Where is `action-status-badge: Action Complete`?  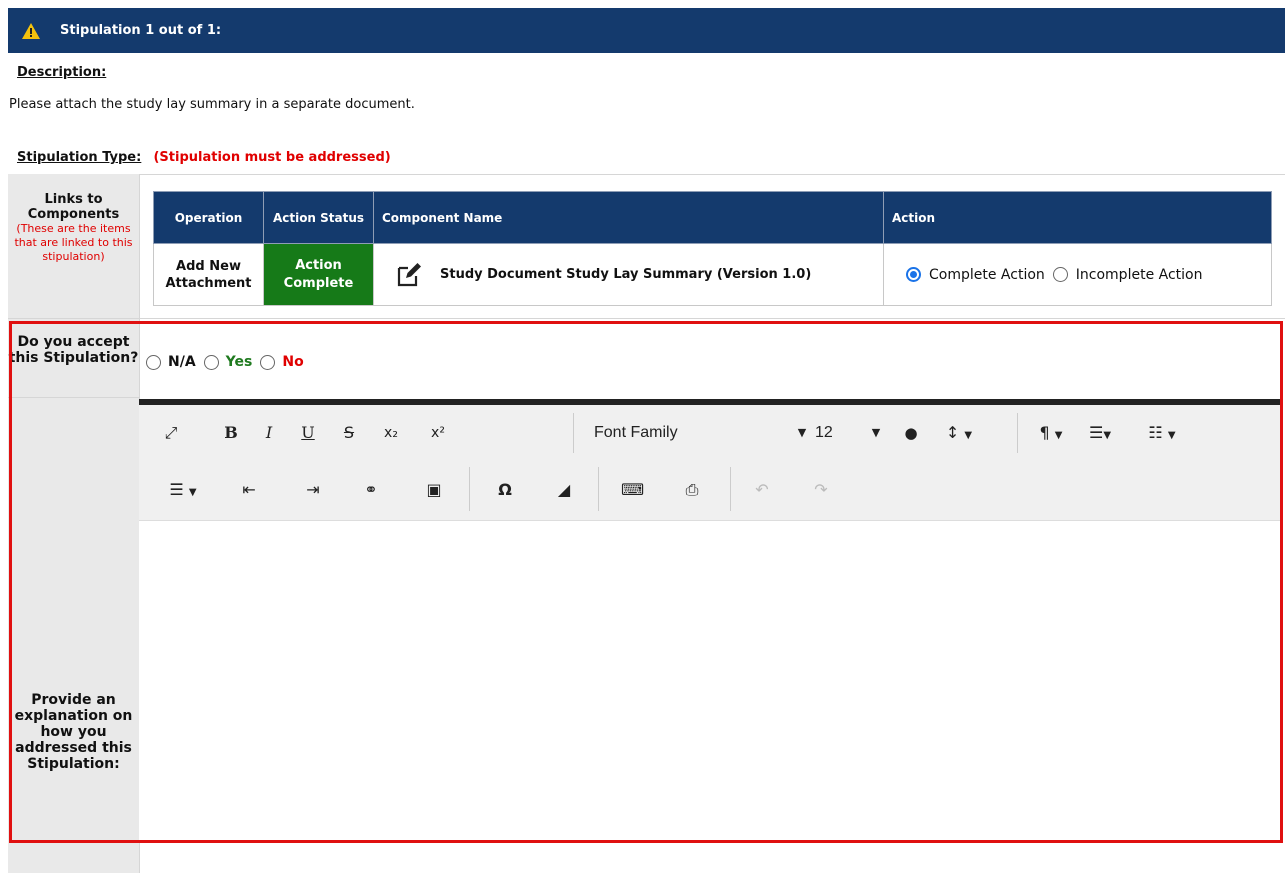
action-status-badge: Action Complete is located at coordinates (318, 274).